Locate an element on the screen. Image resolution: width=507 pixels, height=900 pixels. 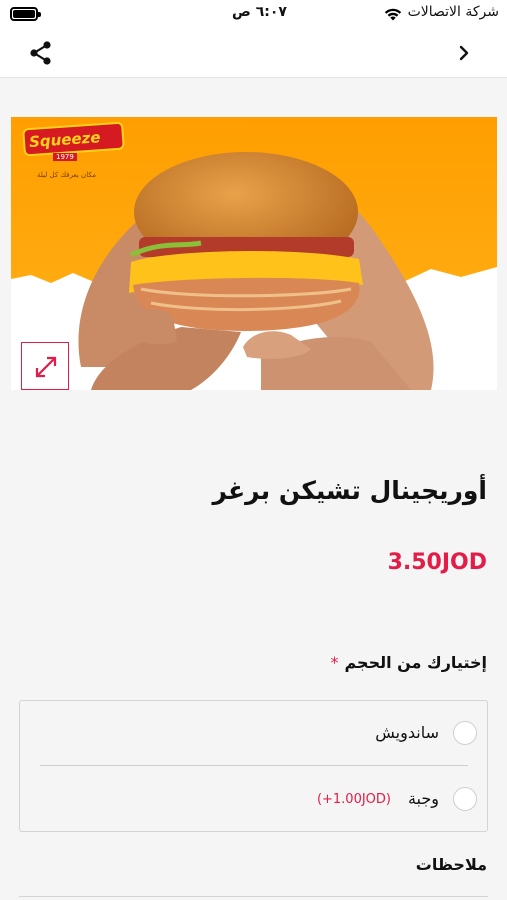
expand-image-button is located at coordinates (45, 366).